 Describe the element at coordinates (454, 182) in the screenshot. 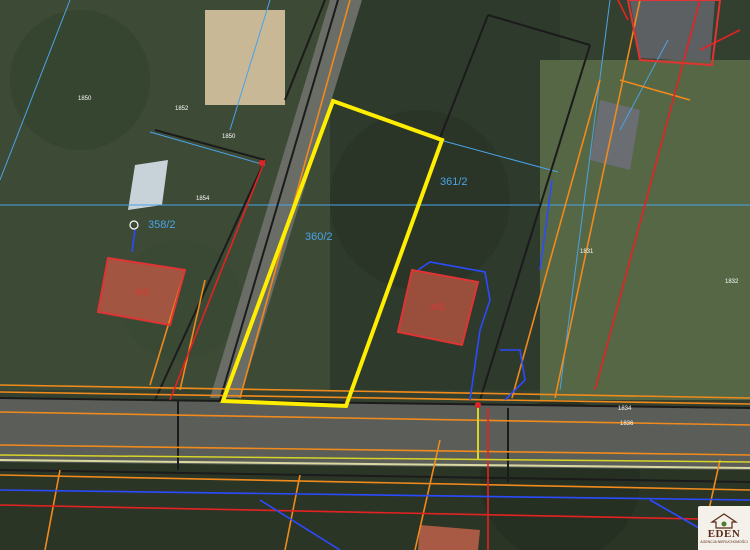

I see `parcel-label-right: 361/2` at that location.